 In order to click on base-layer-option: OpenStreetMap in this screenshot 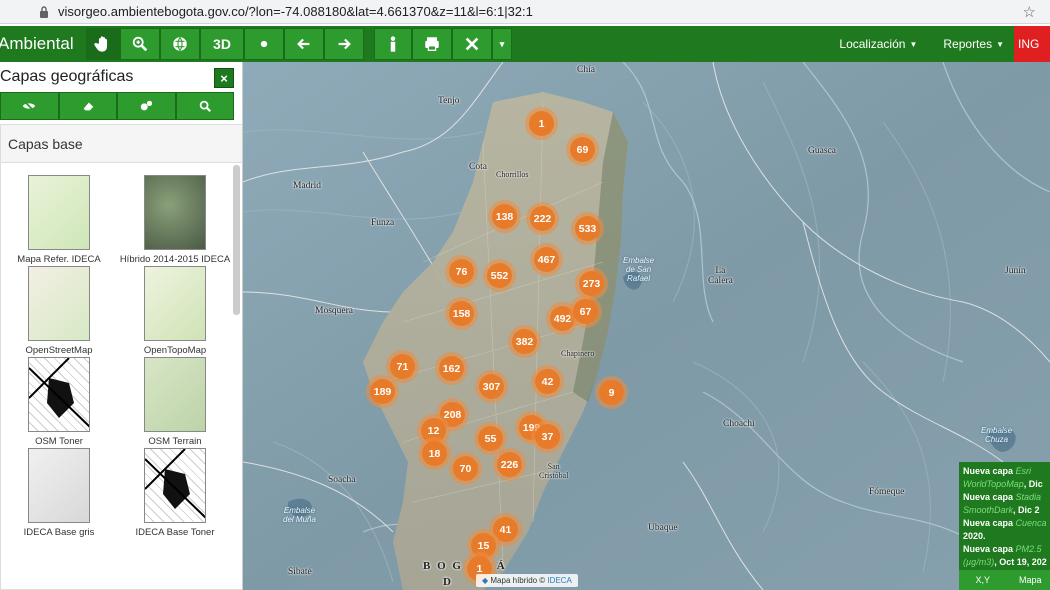, I will do `click(59, 312)`.